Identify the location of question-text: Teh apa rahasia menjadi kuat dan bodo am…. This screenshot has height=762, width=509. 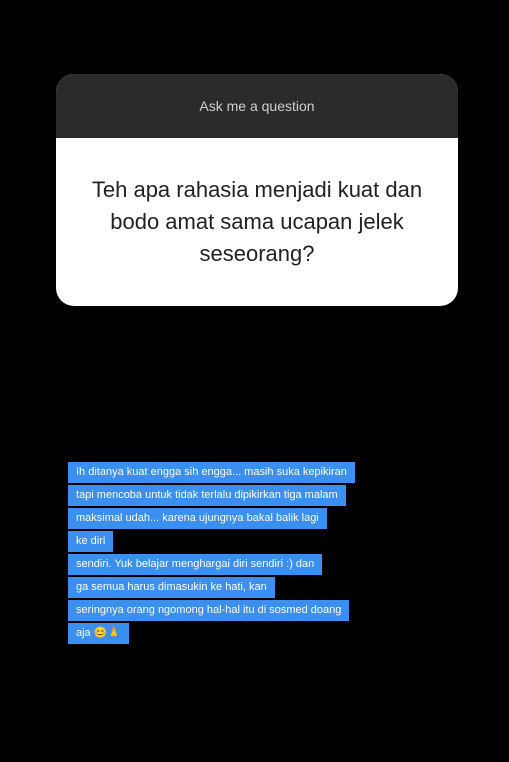
(257, 221).